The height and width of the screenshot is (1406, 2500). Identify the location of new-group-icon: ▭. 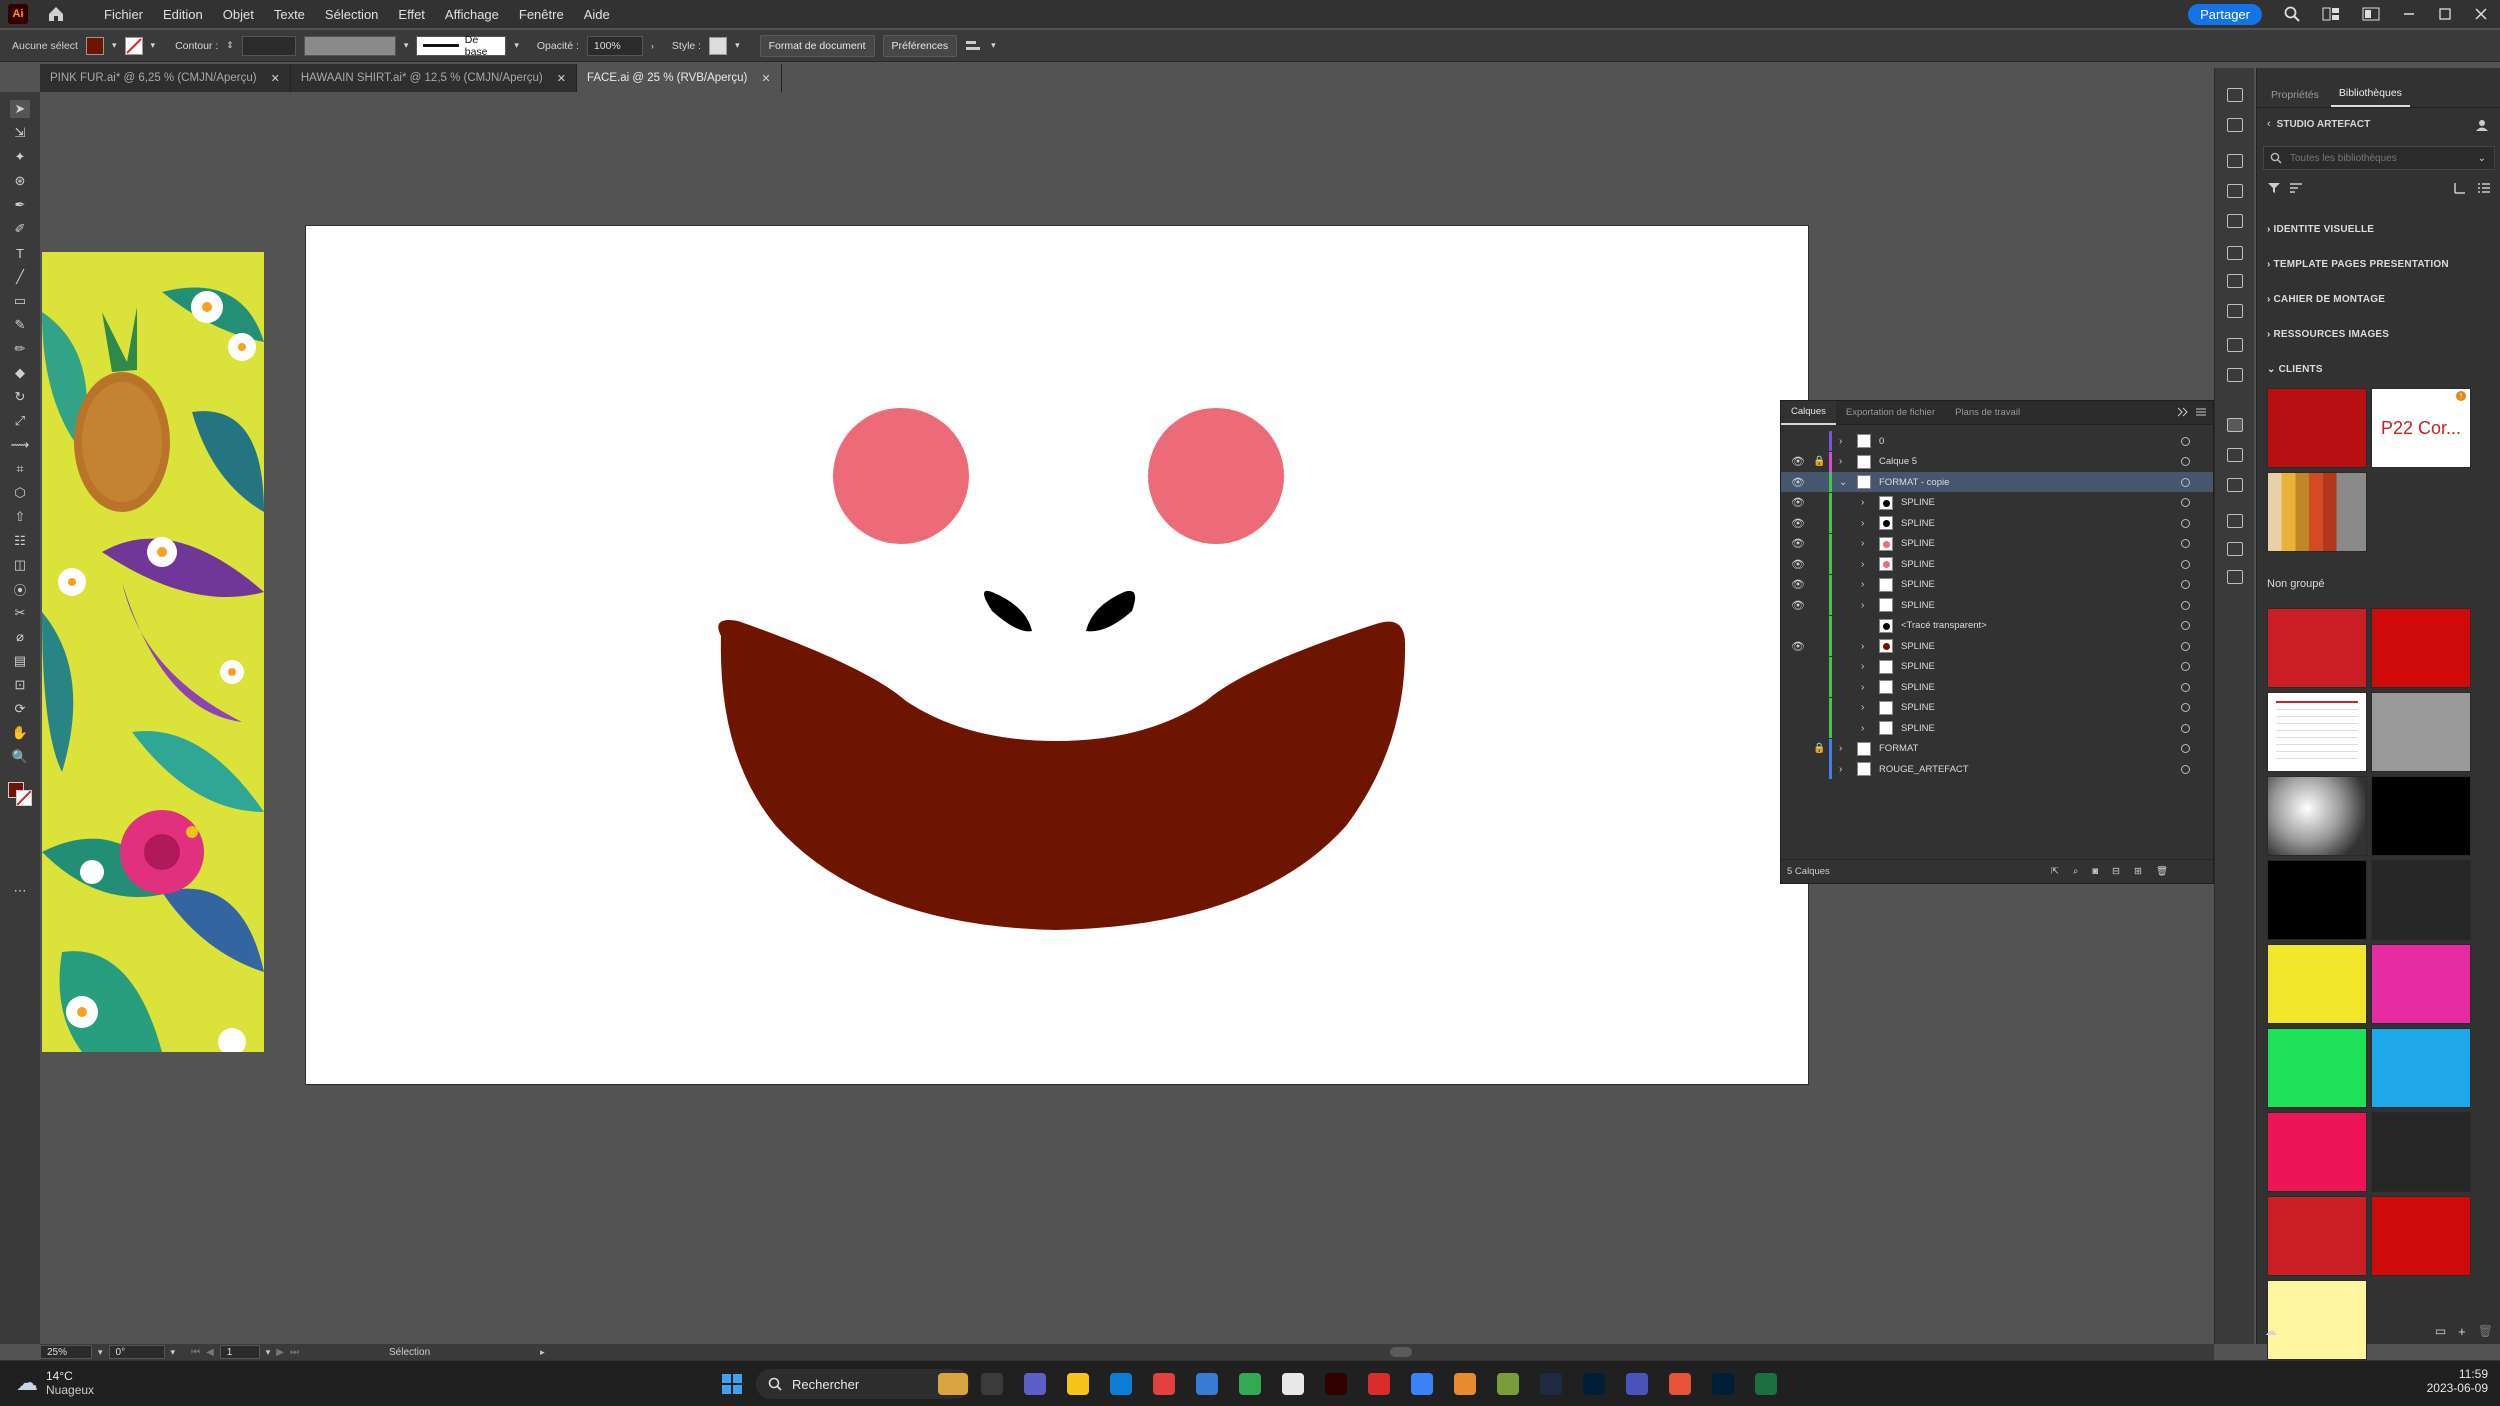
(2440, 1331).